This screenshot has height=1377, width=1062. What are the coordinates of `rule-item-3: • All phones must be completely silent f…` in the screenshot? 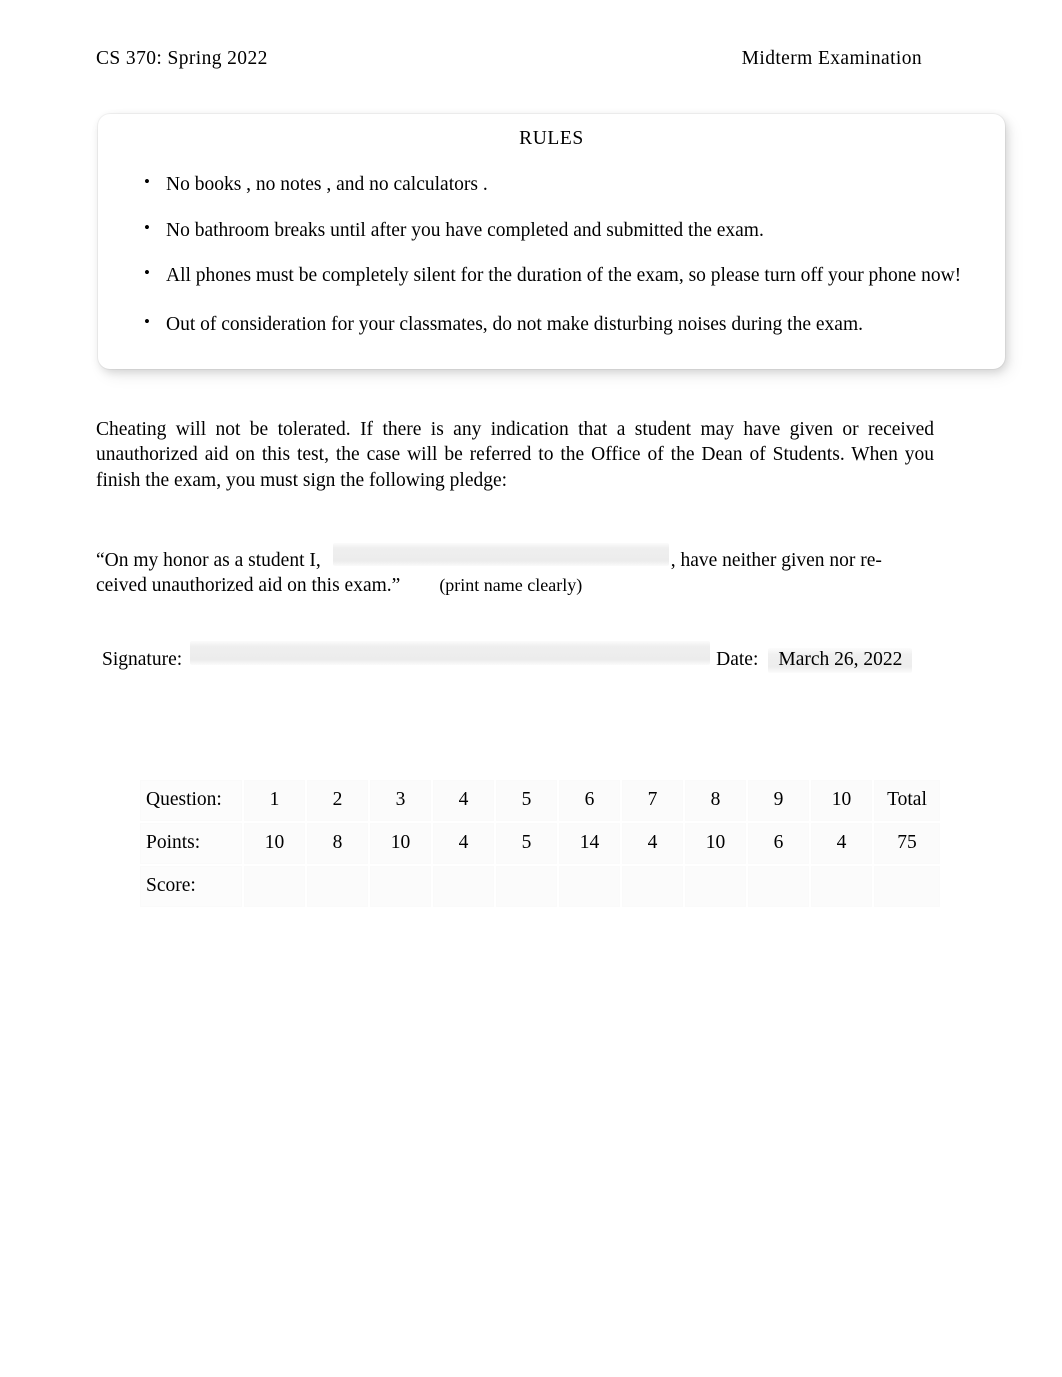 It's located at (560, 276).